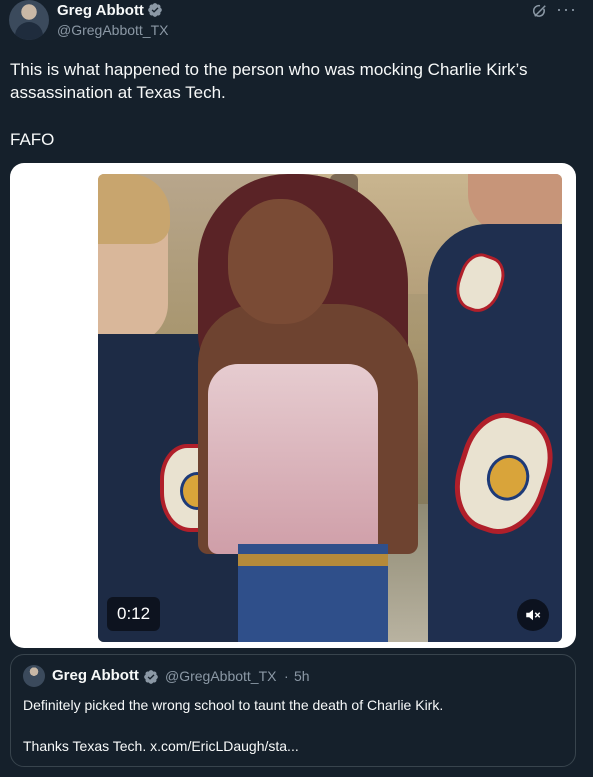 The height and width of the screenshot is (777, 593). What do you see at coordinates (540, 11) in the screenshot?
I see `grok-icon` at bounding box center [540, 11].